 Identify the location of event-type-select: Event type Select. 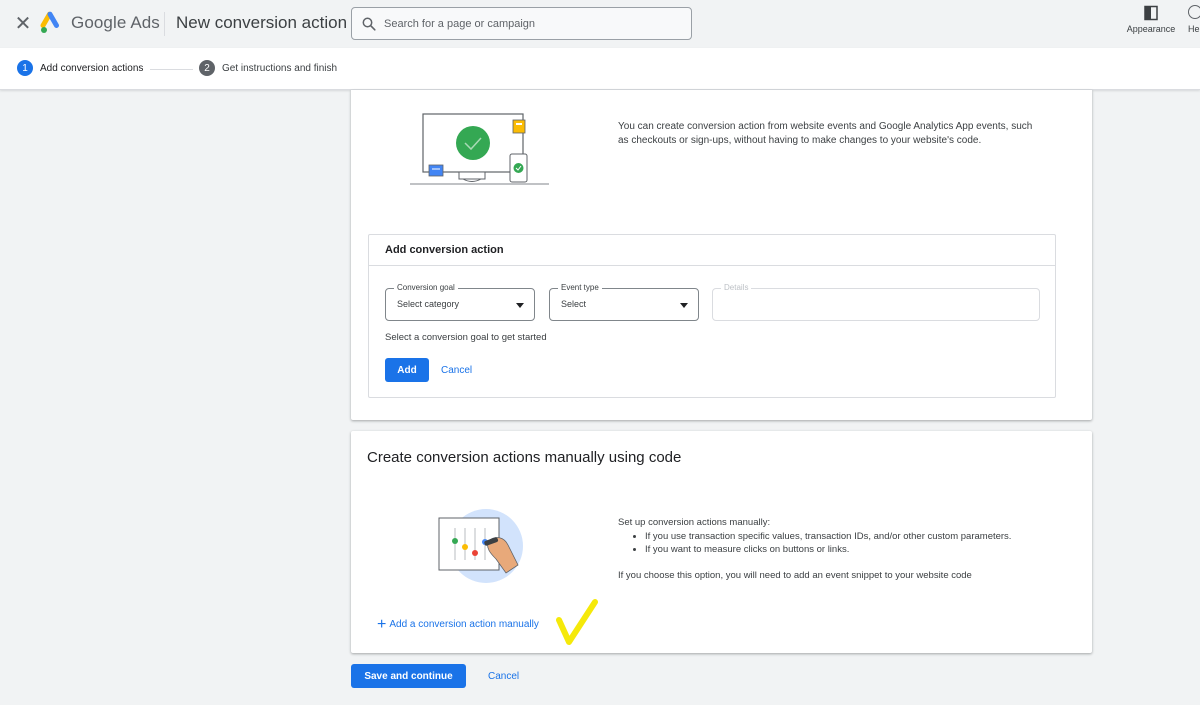
(624, 302).